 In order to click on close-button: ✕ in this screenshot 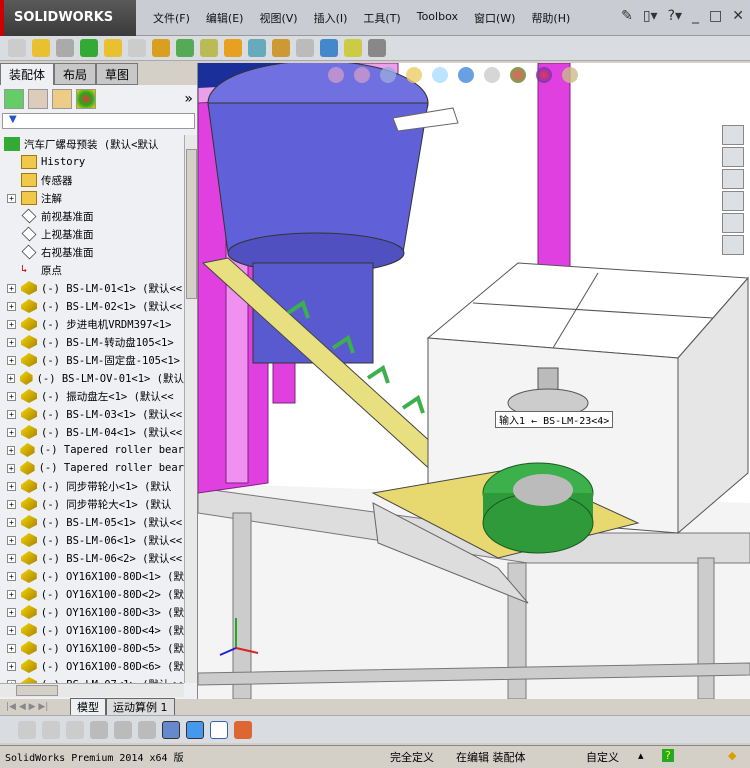, I will do `click(738, 16)`.